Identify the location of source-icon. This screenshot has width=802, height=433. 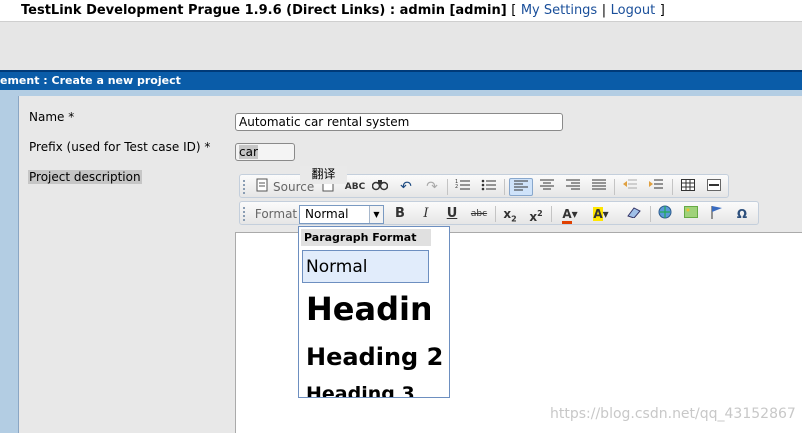
(262, 187).